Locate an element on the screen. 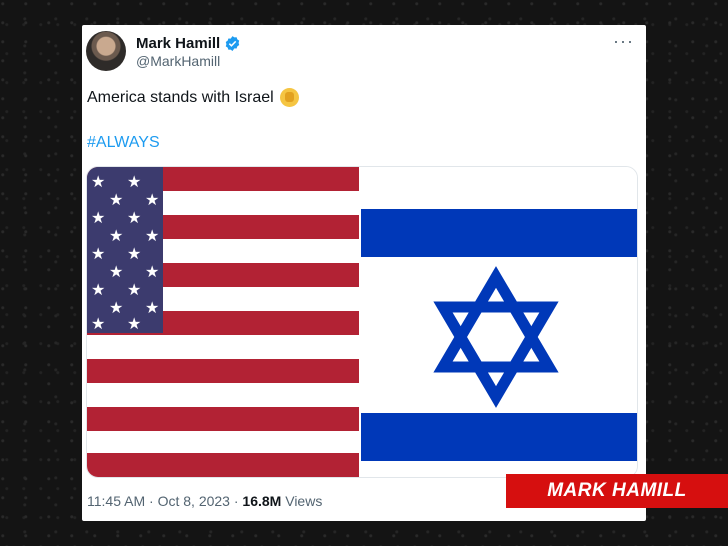 The image size is (728, 546). author-name: Mark Hamill is located at coordinates (178, 43).